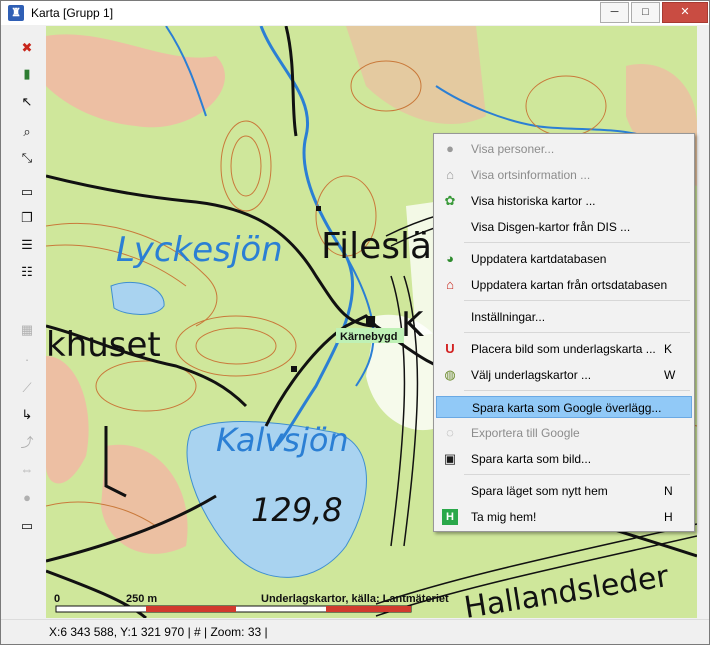  I want to click on place-label-khuset: khuset, so click(103, 345).